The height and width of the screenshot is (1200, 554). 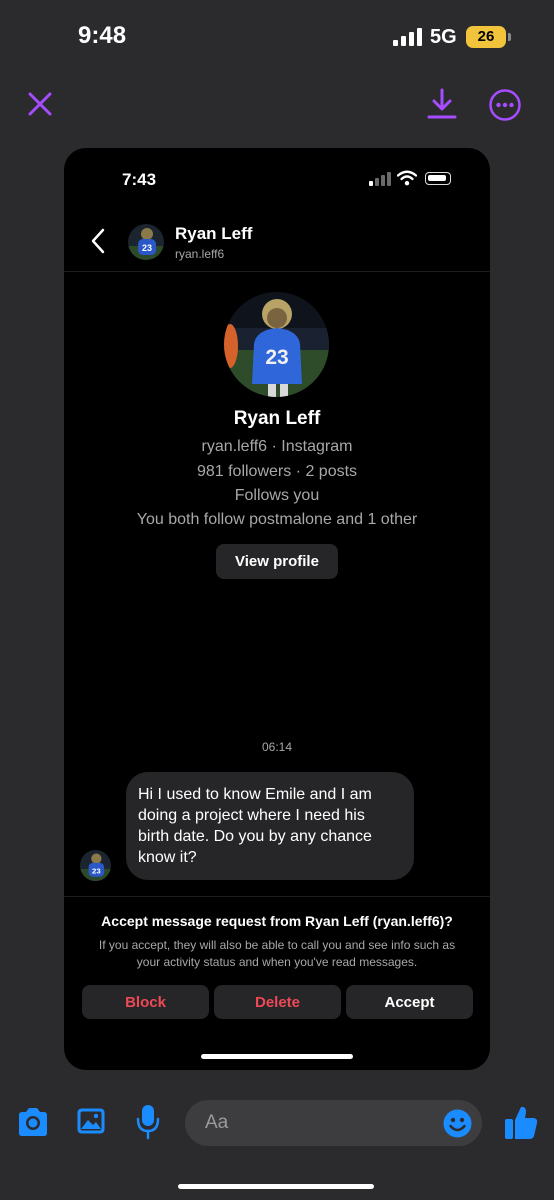 What do you see at coordinates (443, 37) in the screenshot?
I see `network-type: 5G` at bounding box center [443, 37].